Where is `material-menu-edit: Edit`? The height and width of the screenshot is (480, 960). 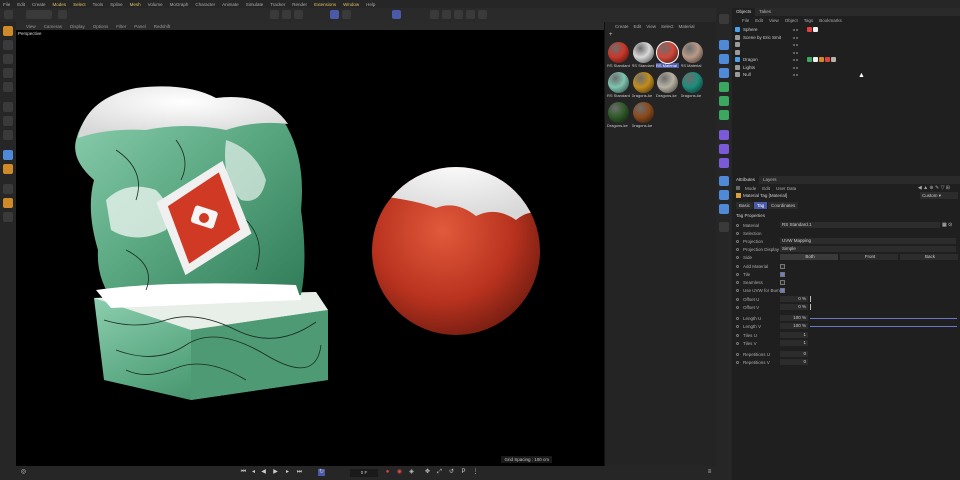 material-menu-edit: Edit is located at coordinates (638, 26).